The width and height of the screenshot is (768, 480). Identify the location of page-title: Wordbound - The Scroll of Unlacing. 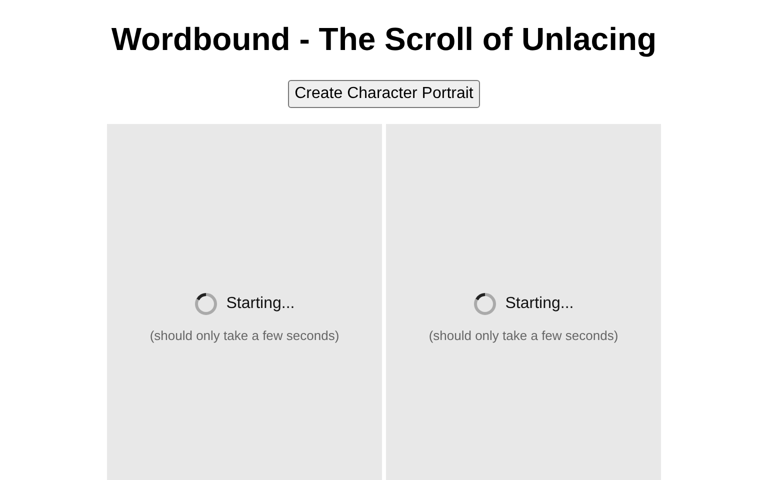
(384, 39).